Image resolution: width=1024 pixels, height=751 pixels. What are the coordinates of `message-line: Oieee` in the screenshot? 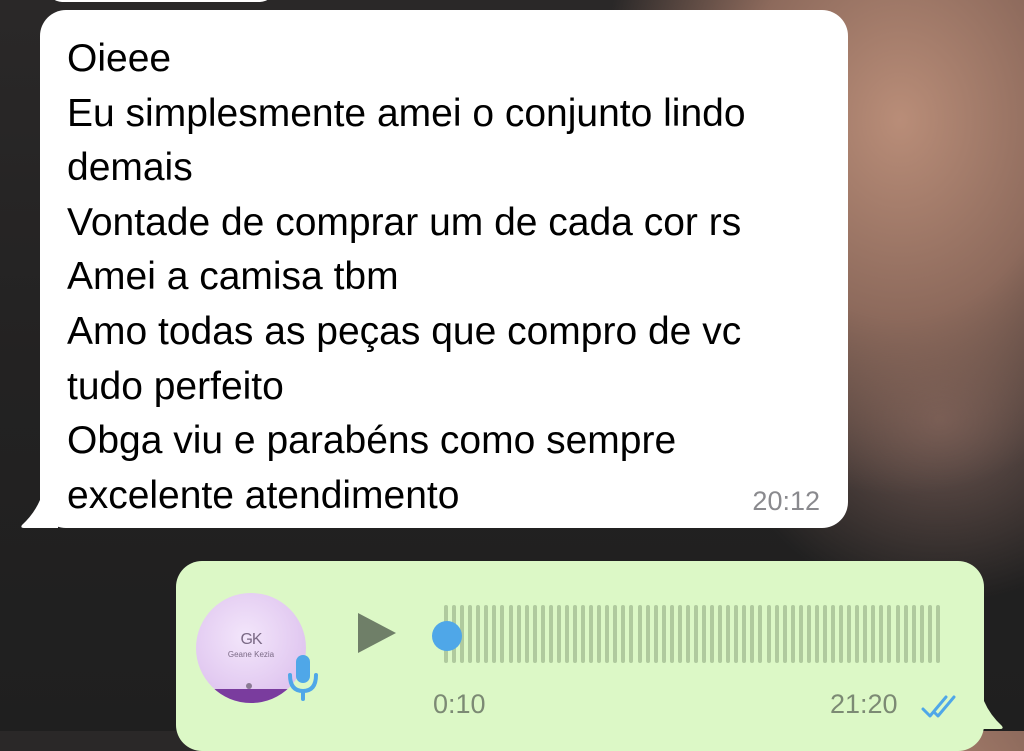 It's located at (119, 58).